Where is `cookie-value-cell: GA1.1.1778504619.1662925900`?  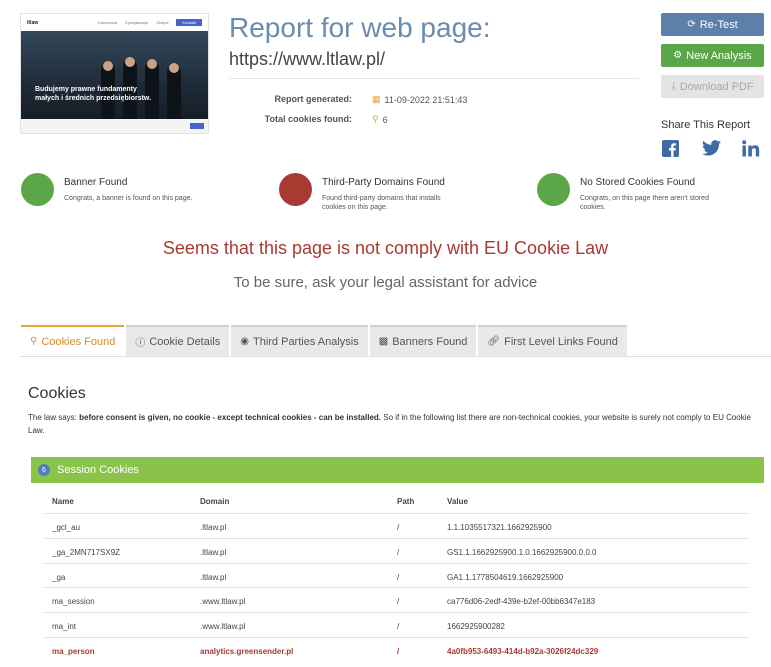 cookie-value-cell: GA1.1.1778504619.1662925900 is located at coordinates (505, 577).